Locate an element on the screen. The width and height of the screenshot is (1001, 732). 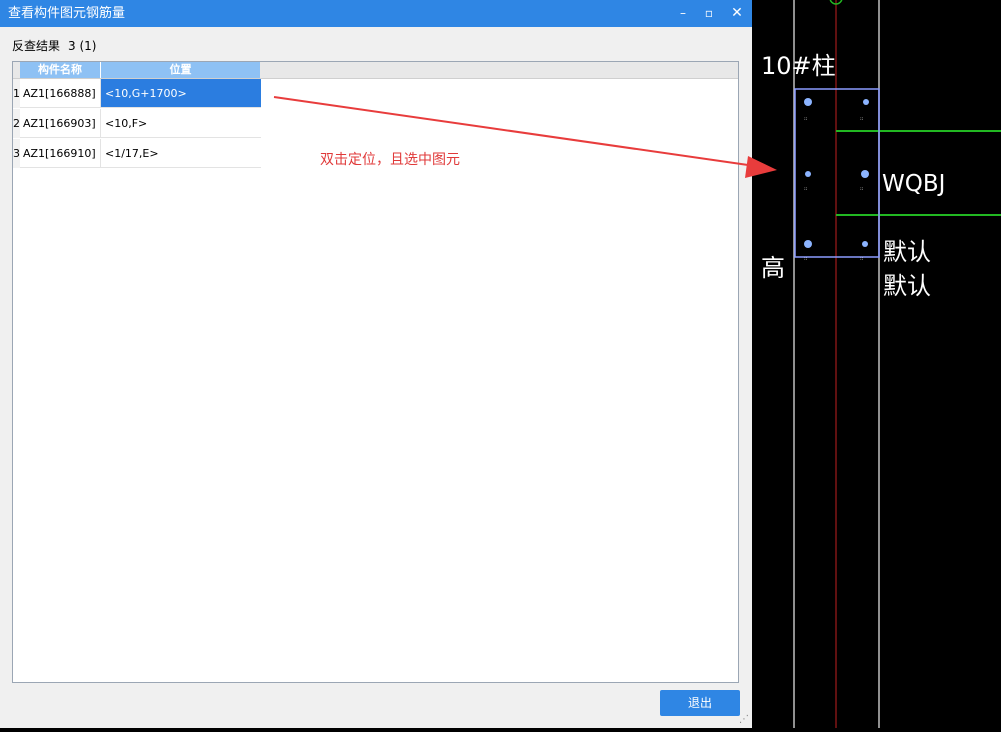
dialog-title: 查看构件图元钢筋量 is located at coordinates (67, 13).